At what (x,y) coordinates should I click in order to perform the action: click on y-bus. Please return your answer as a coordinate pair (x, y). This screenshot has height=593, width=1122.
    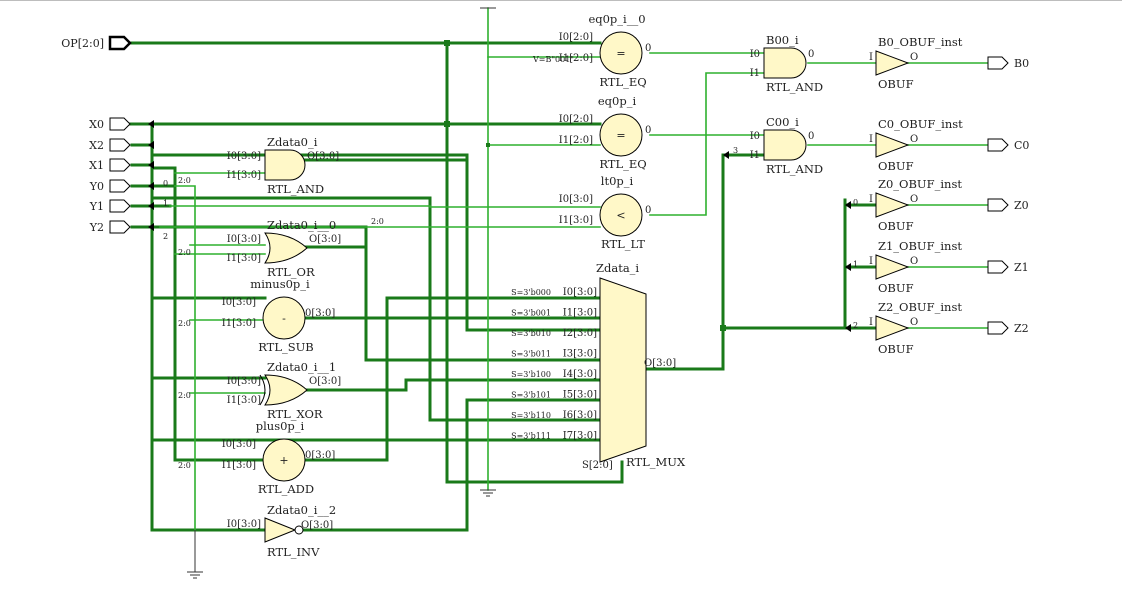
    Looking at the image, I should click on (220, 314).